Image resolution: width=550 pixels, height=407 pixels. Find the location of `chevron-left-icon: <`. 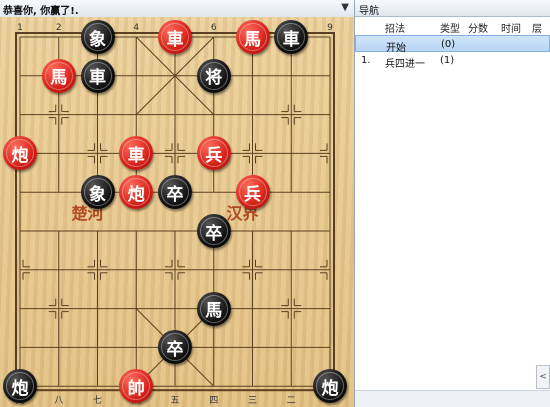

chevron-left-icon: < is located at coordinates (543, 377).